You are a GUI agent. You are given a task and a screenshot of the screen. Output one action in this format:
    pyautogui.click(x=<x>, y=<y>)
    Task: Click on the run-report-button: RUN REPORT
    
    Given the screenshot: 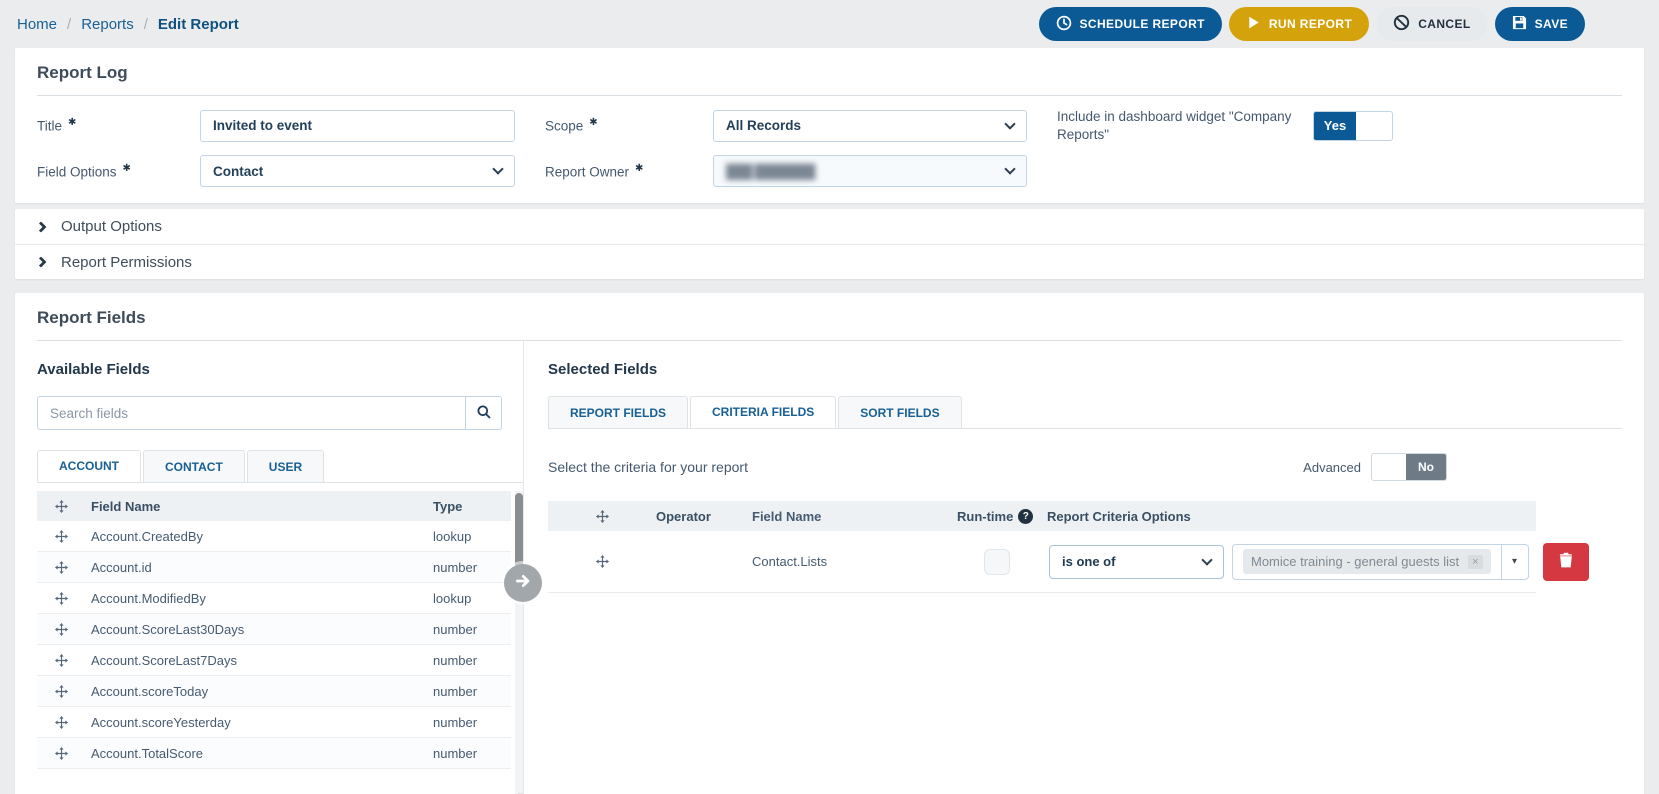 What is the action you would take?
    pyautogui.click(x=1299, y=24)
    